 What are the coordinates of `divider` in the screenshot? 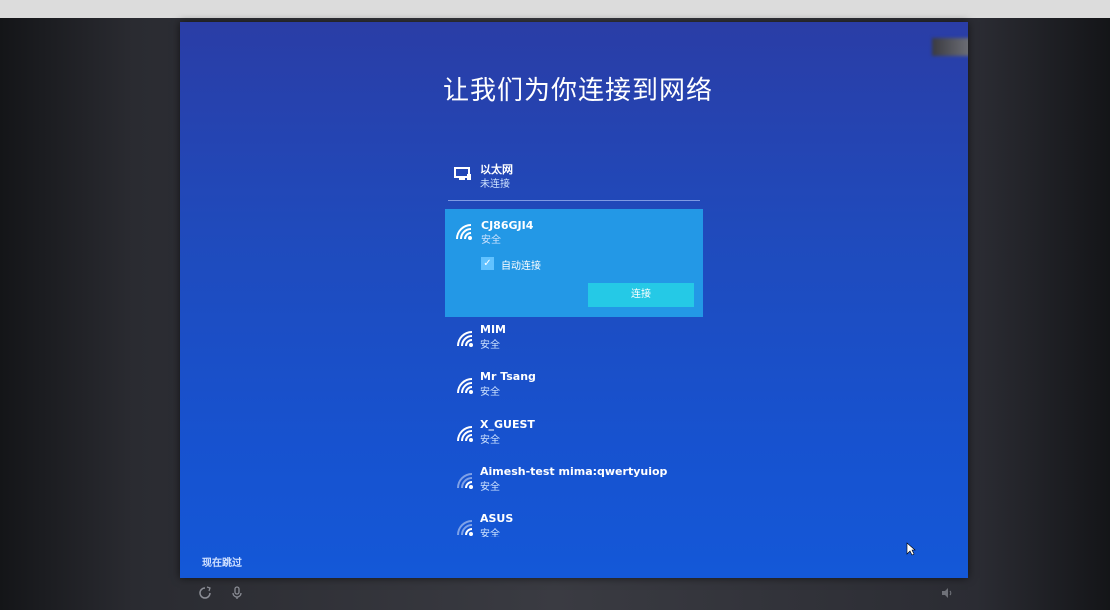 It's located at (574, 200).